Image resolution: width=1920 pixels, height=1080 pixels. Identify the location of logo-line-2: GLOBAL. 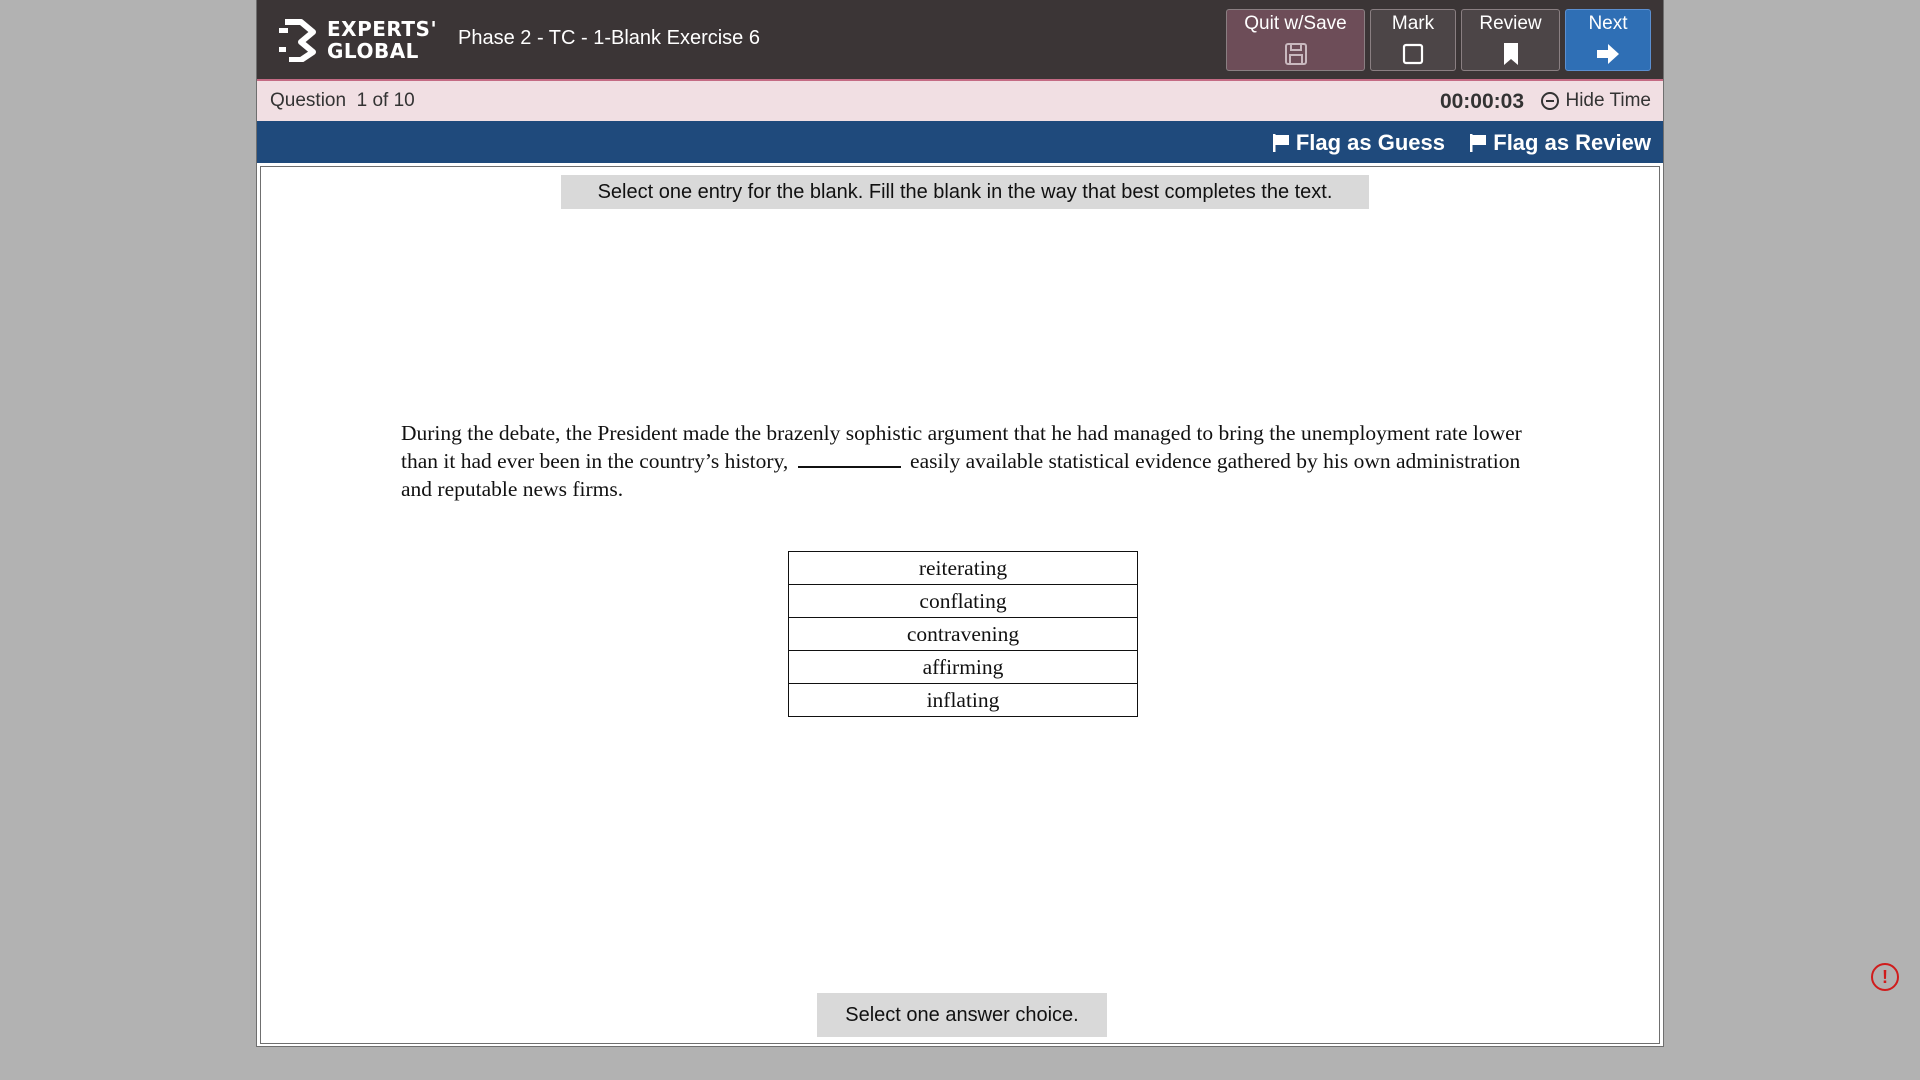
(373, 51).